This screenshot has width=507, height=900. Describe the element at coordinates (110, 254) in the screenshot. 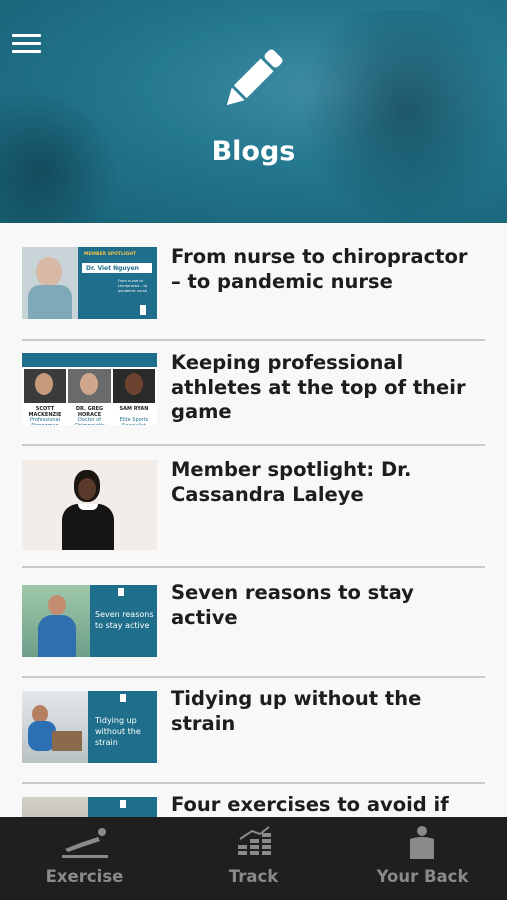

I see `thumb-banner-text: MEMBER SPOTLIGHT` at that location.